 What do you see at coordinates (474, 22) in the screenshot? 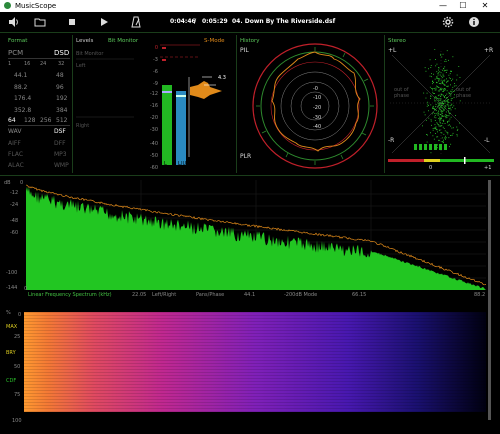
I see `info-icon` at bounding box center [474, 22].